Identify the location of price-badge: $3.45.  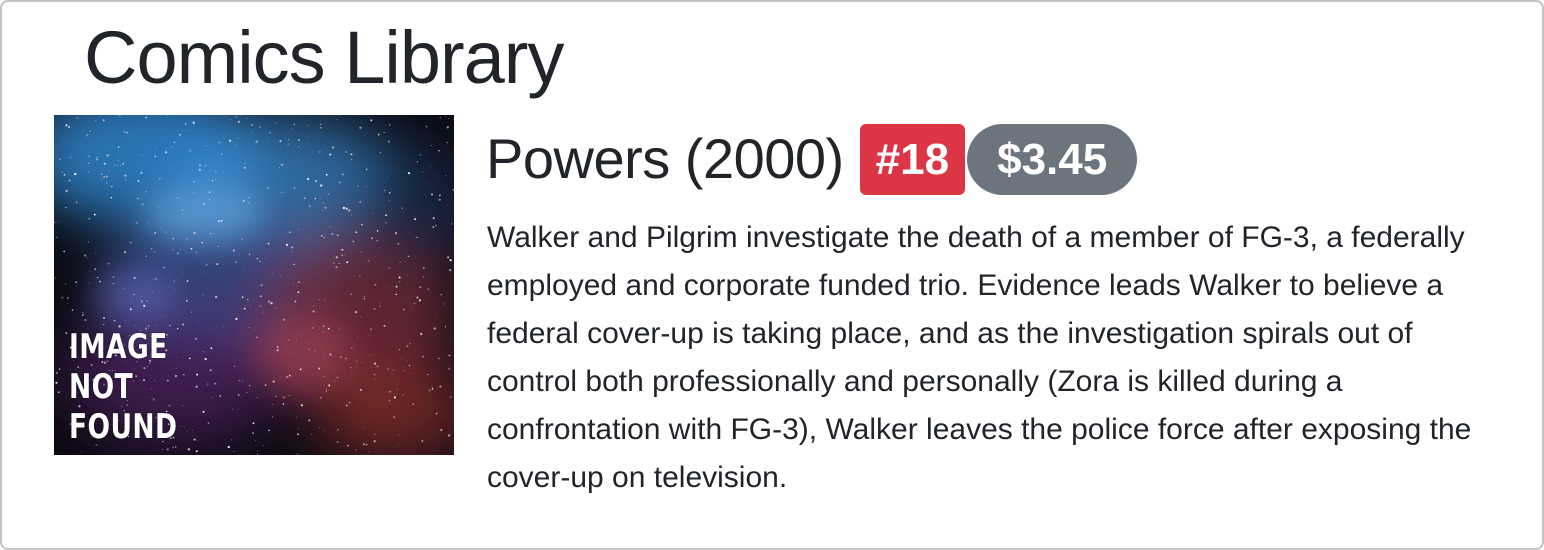
(1052, 159).